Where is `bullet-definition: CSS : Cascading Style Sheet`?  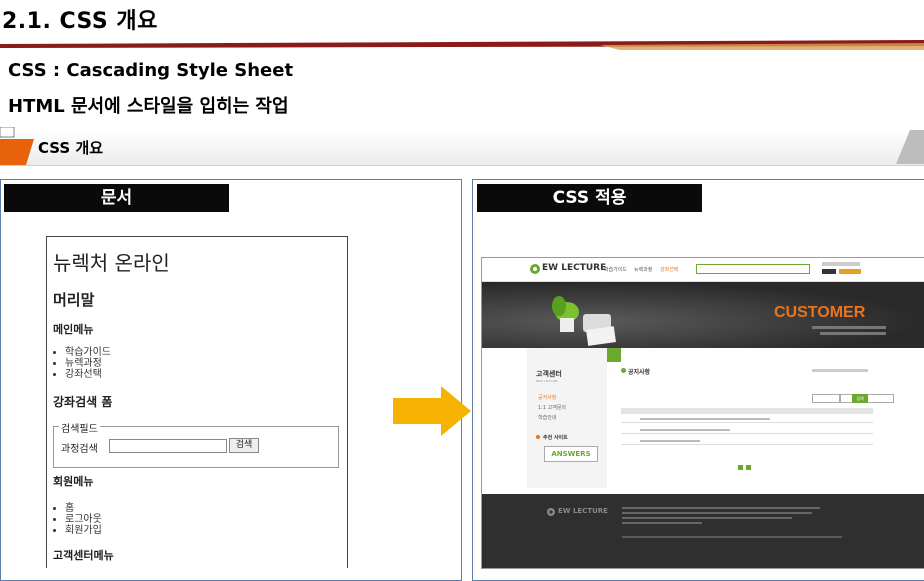
bullet-definition: CSS : Cascading Style Sheet is located at coordinates (151, 70).